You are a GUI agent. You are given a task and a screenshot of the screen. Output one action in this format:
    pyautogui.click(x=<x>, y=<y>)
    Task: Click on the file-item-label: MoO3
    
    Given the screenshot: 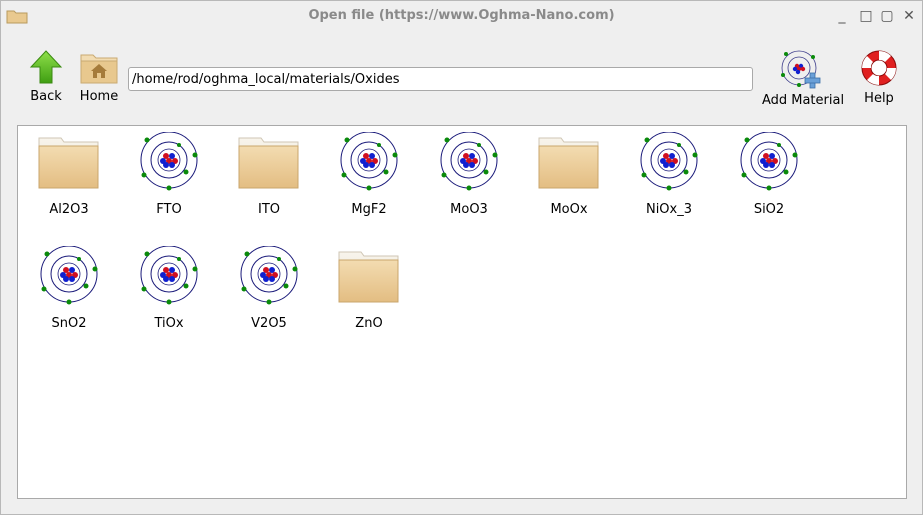 What is the action you would take?
    pyautogui.click(x=469, y=209)
    